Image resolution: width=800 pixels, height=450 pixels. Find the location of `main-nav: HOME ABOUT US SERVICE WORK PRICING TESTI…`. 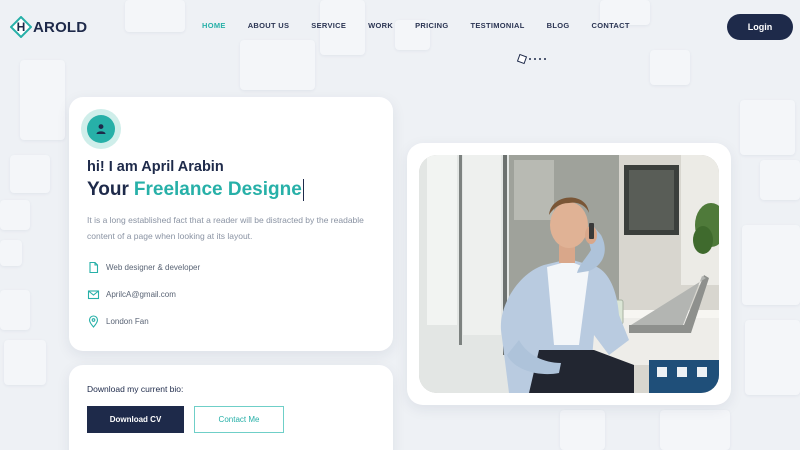

main-nav: HOME ABOUT US SERVICE WORK PRICING TESTI… is located at coordinates (427, 25).